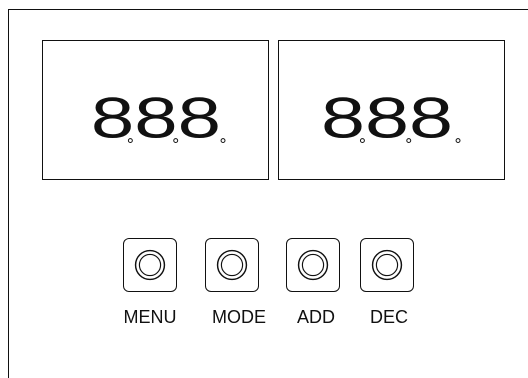 The image size is (528, 378). I want to click on dec-button, so click(387, 265).